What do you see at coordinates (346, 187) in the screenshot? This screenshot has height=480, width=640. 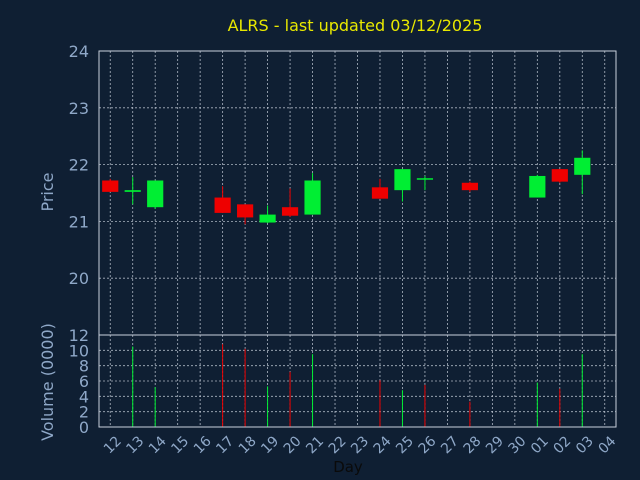 I see `price-panel` at bounding box center [346, 187].